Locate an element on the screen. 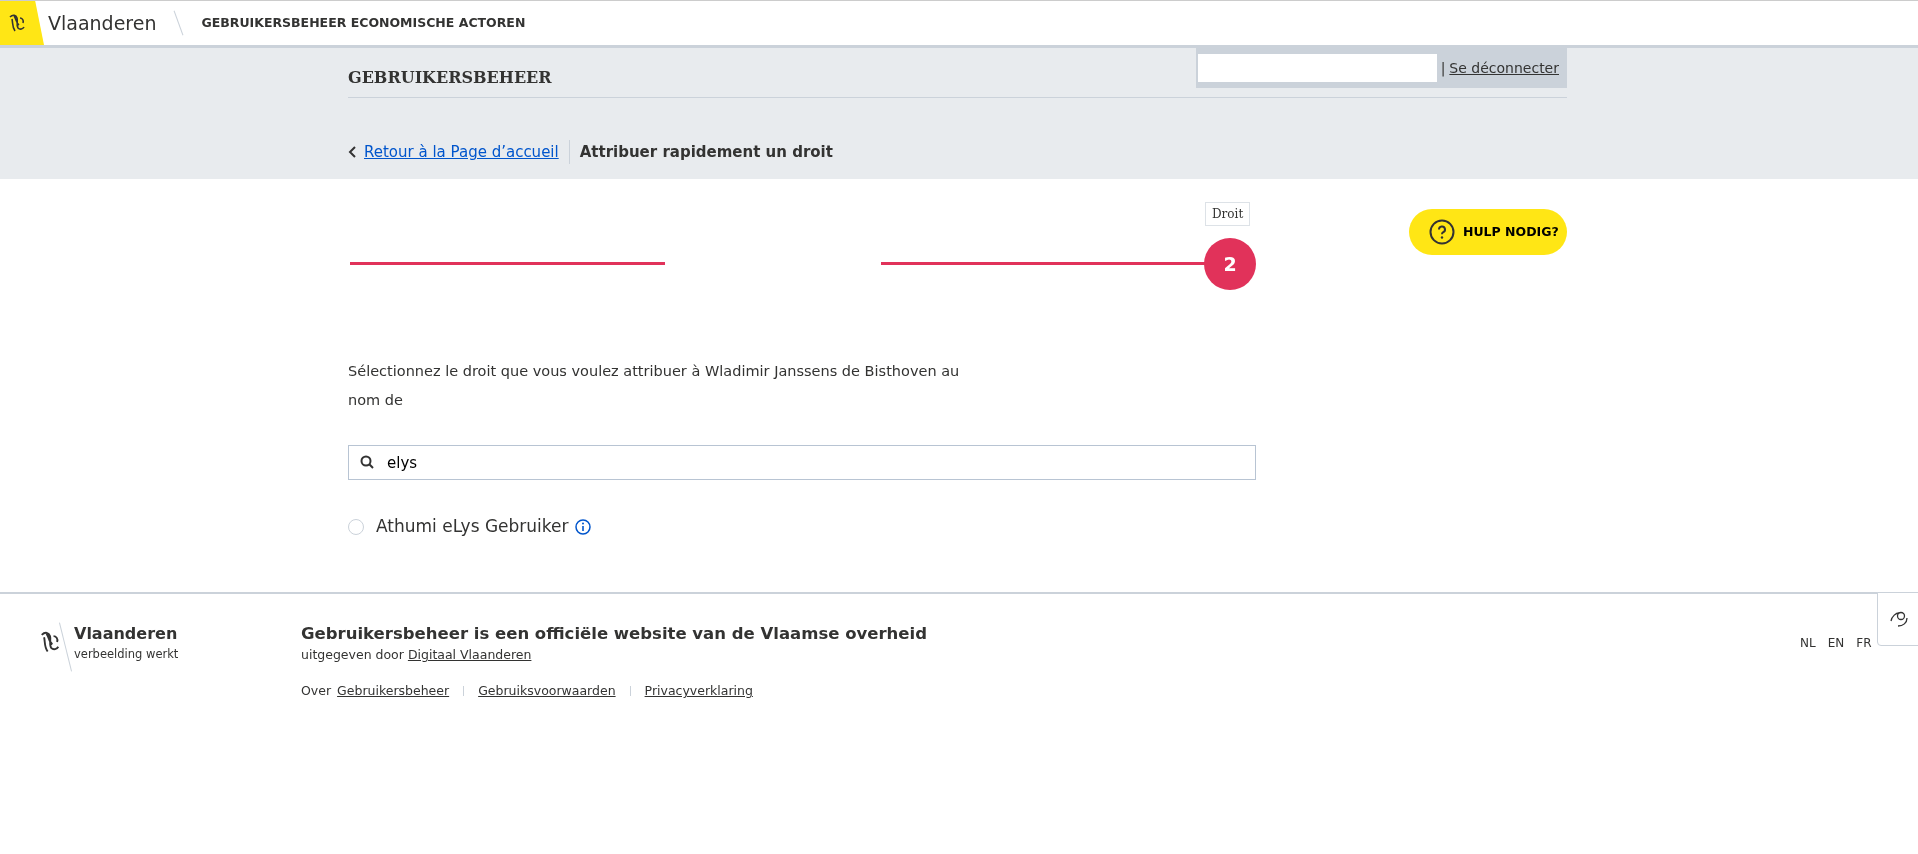 Image resolution: width=1918 pixels, height=854 pixels. logout-link: Se déconnecter is located at coordinates (1504, 68).